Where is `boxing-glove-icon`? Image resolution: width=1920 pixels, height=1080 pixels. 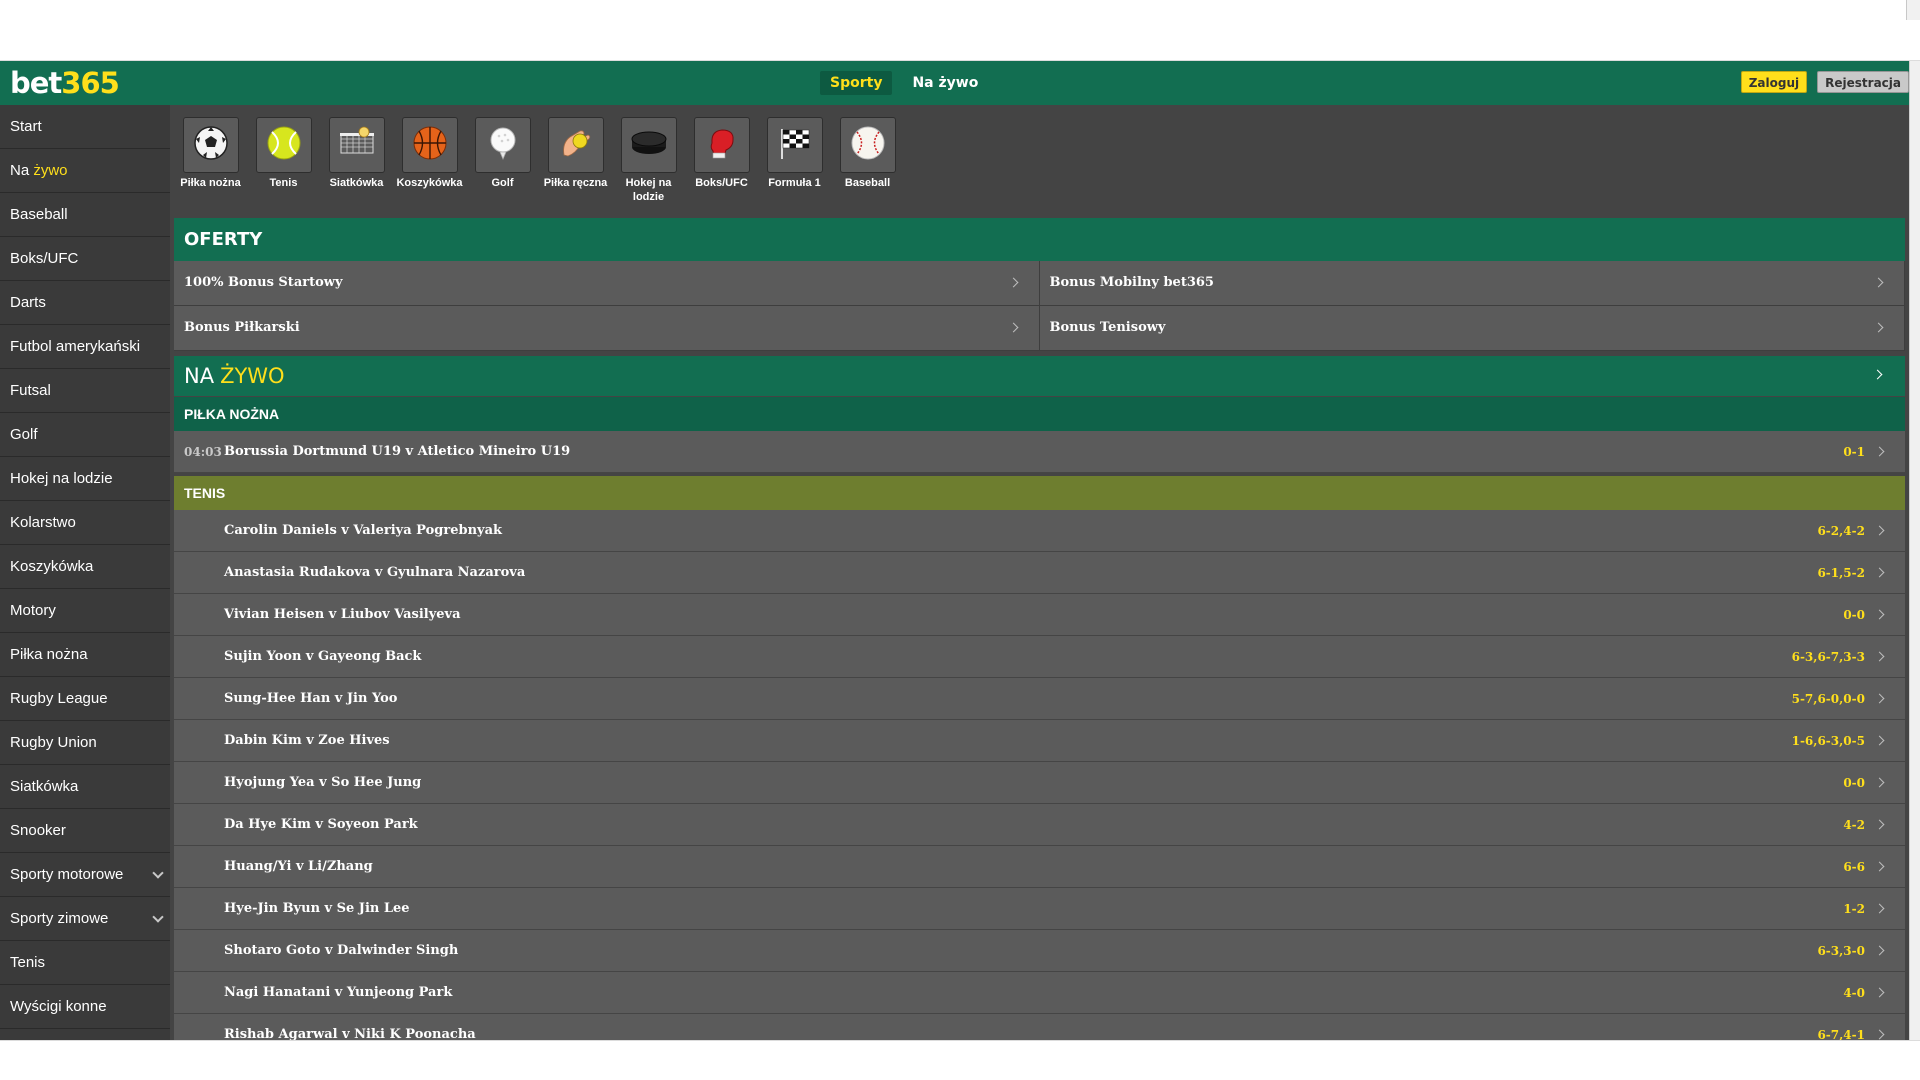 boxing-glove-icon is located at coordinates (722, 145).